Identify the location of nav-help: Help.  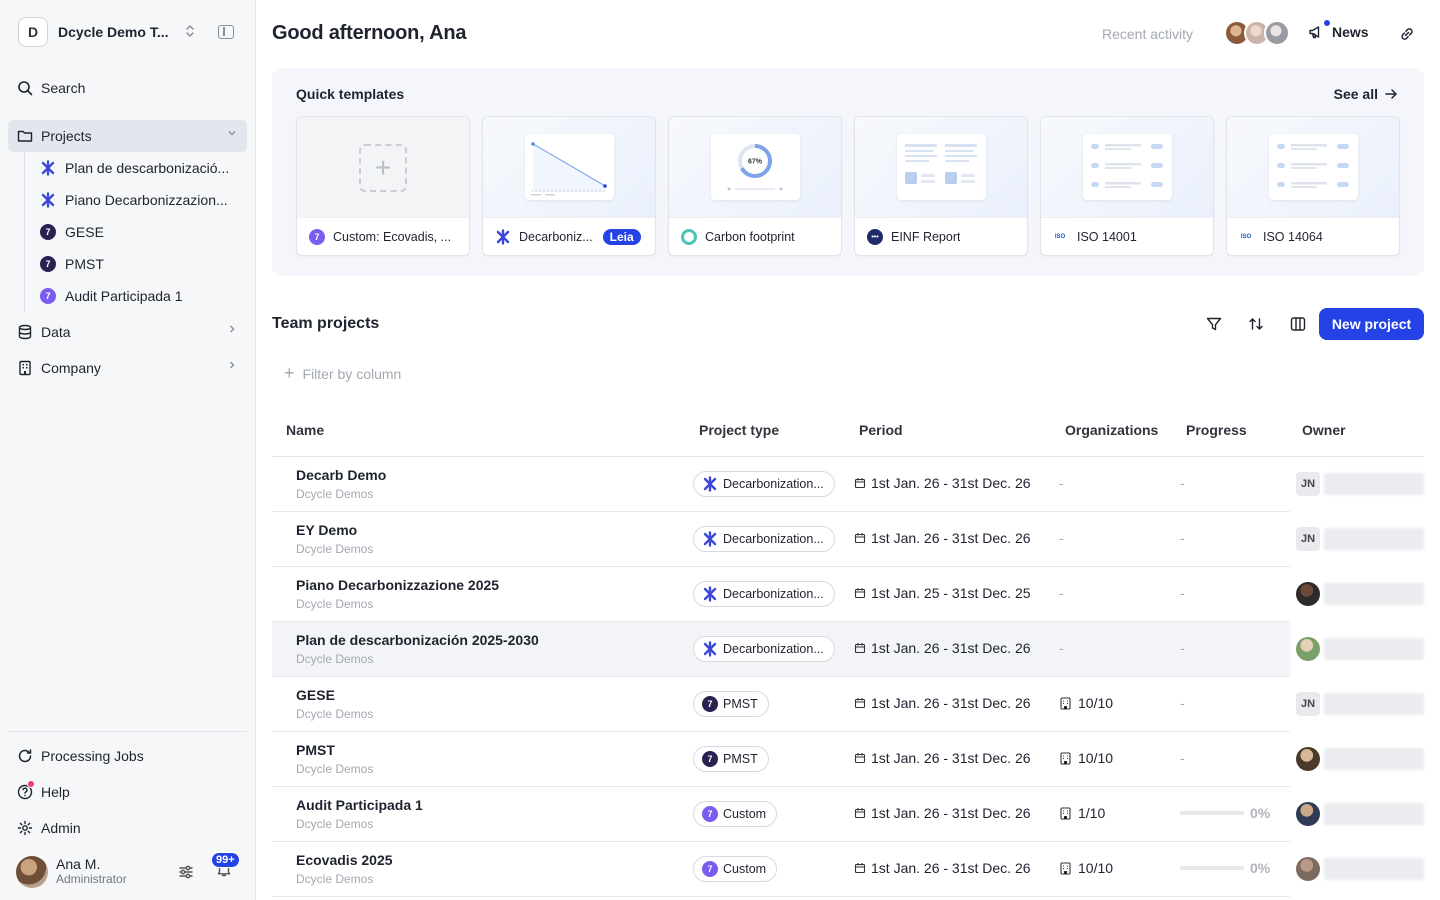
(127, 792).